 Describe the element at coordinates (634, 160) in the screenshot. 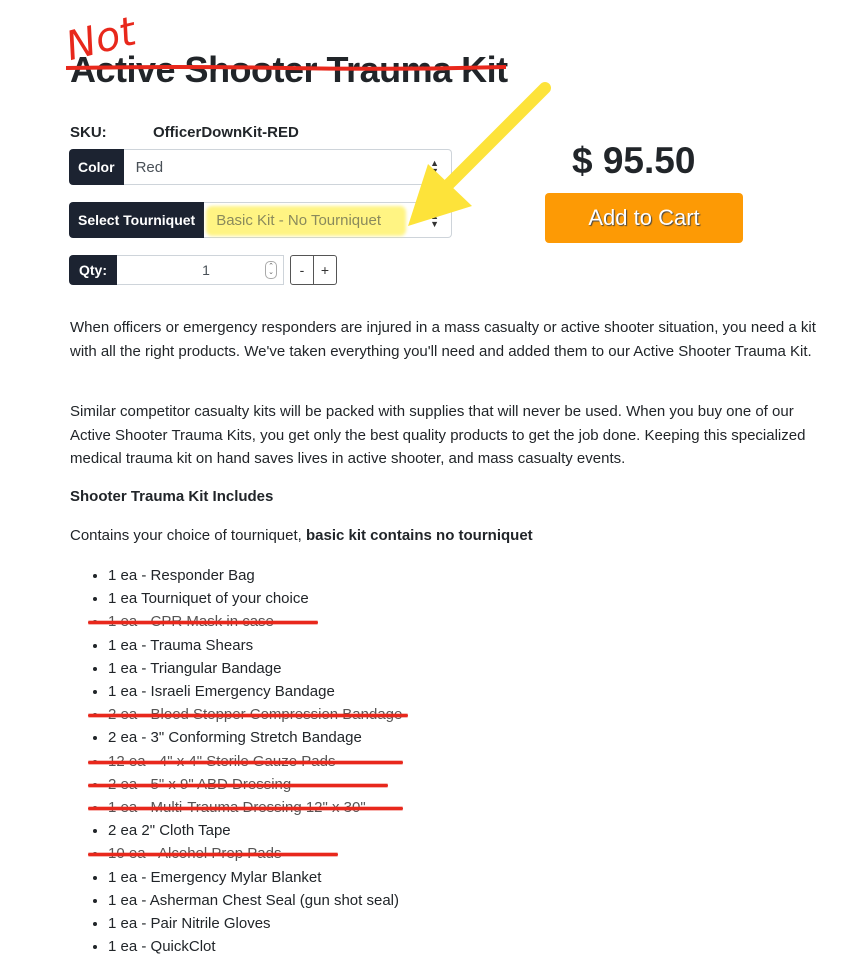

I see `product-price: $ 95.50` at that location.